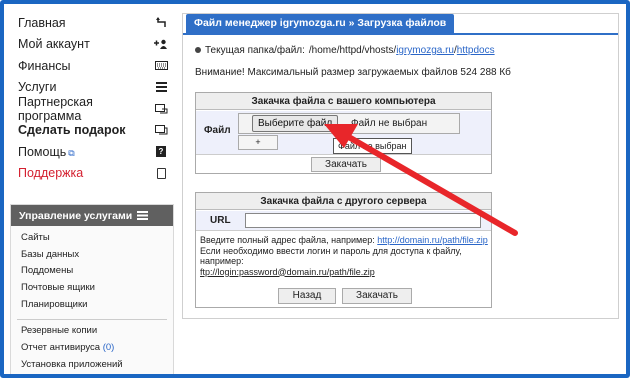 The height and width of the screenshot is (378, 630). What do you see at coordinates (161, 152) in the screenshot?
I see `question-icon: ?` at bounding box center [161, 152].